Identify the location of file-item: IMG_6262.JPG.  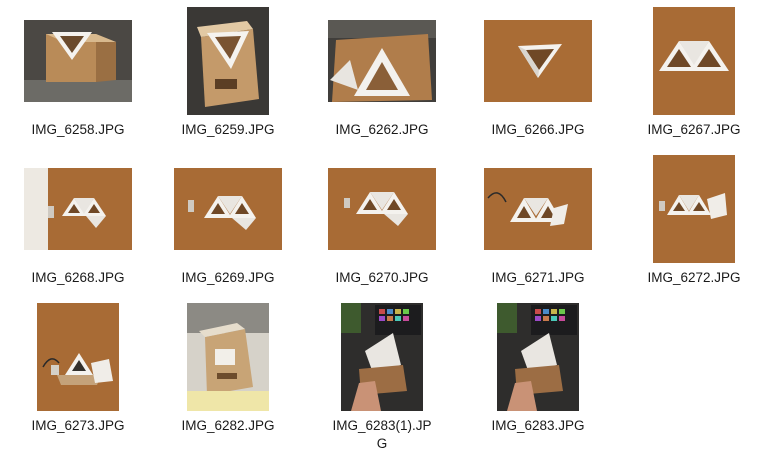
(382, 75).